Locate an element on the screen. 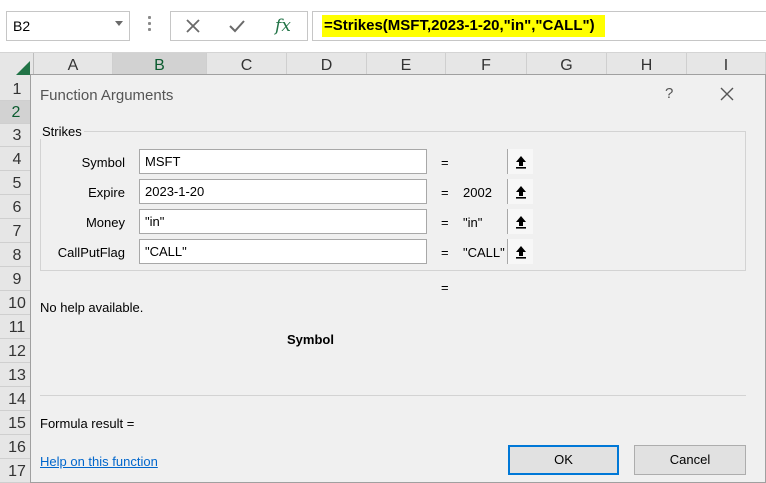 This screenshot has width=766, height=483. name-box-value: B2 is located at coordinates (22, 26).